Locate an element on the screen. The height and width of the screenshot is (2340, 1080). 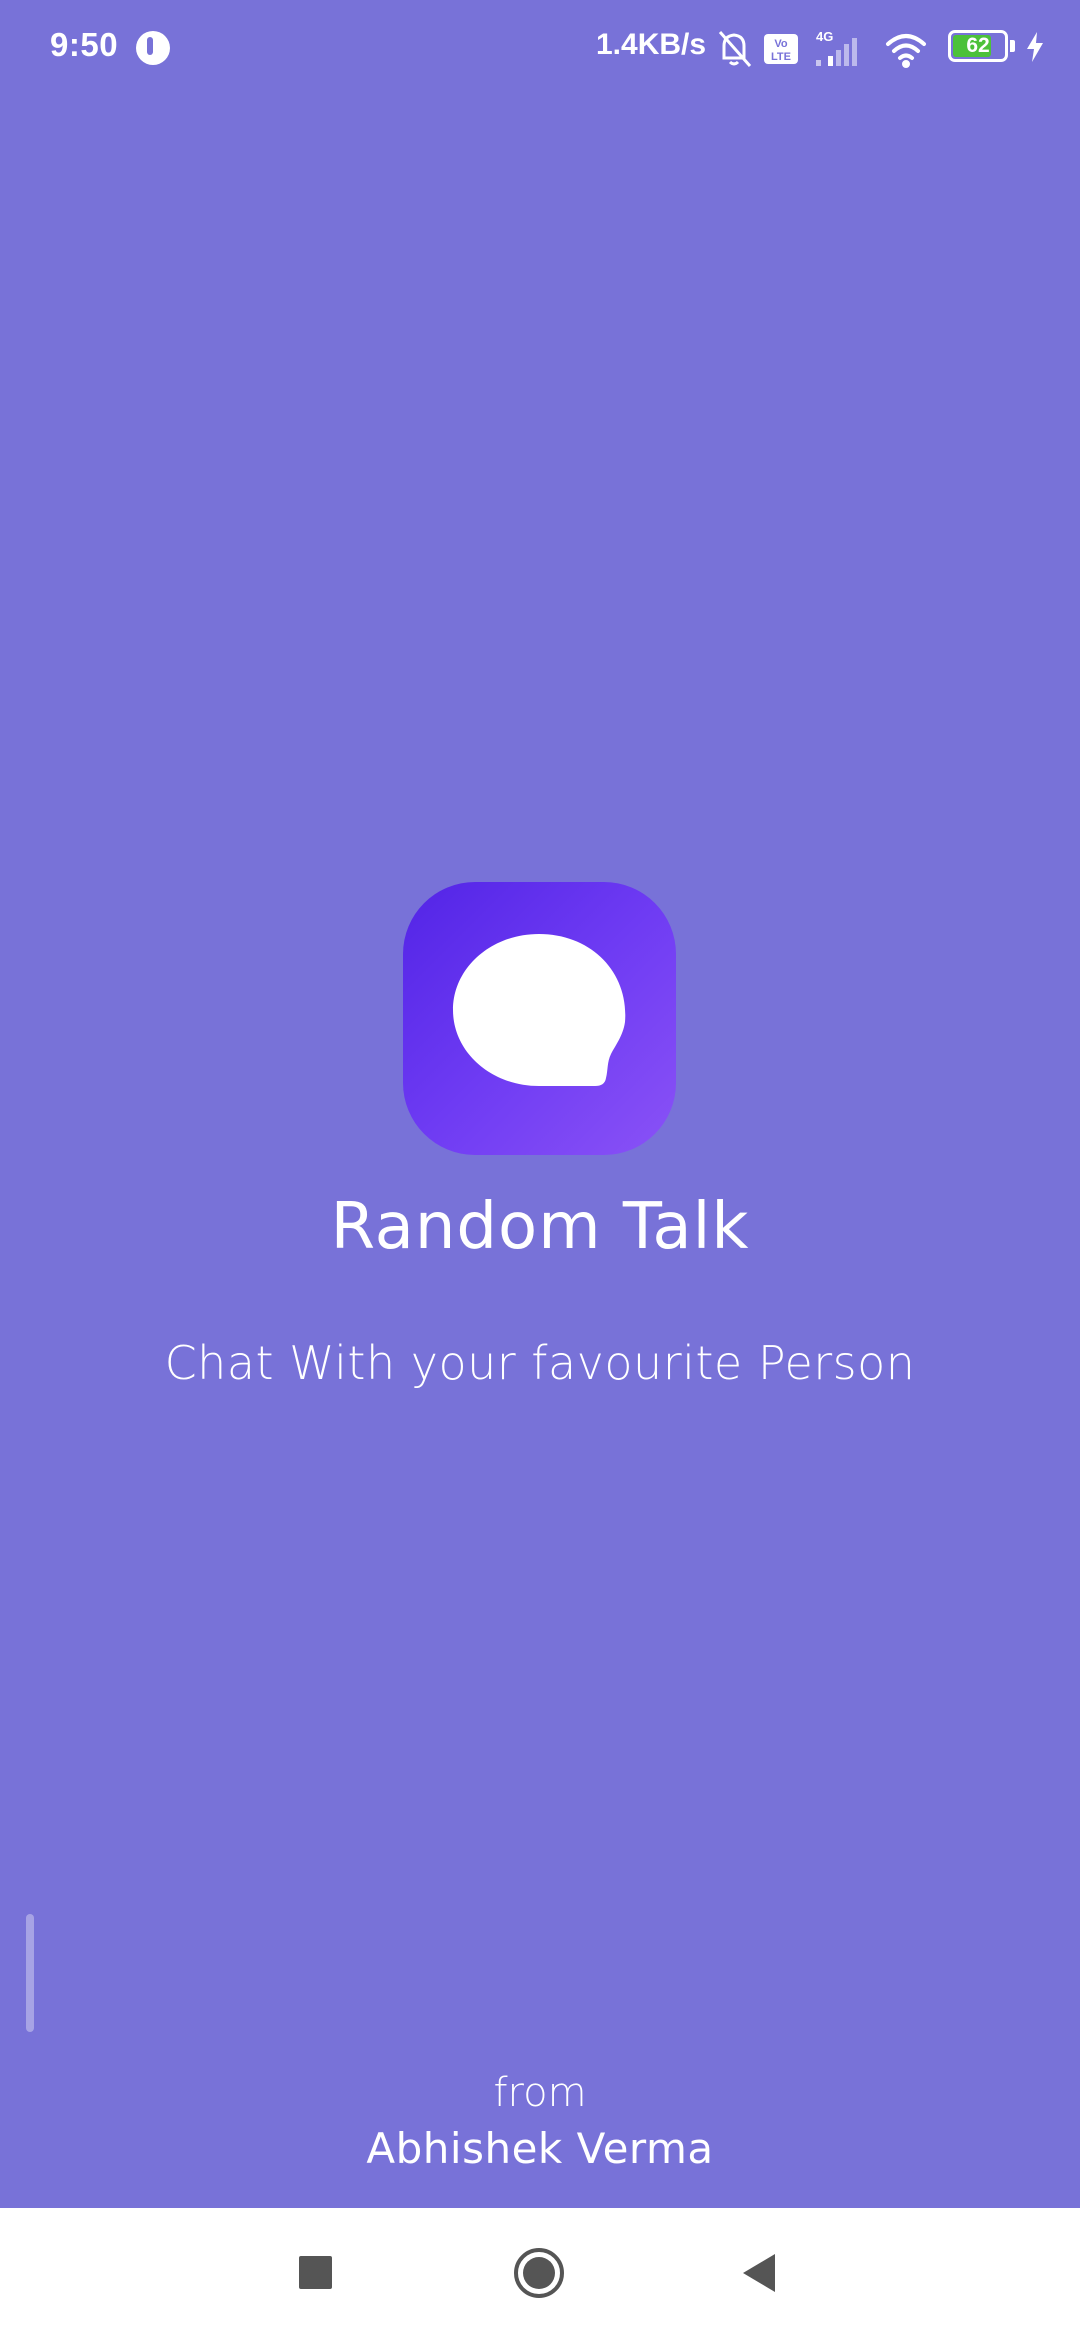
scroll-indicator is located at coordinates (30, 1973).